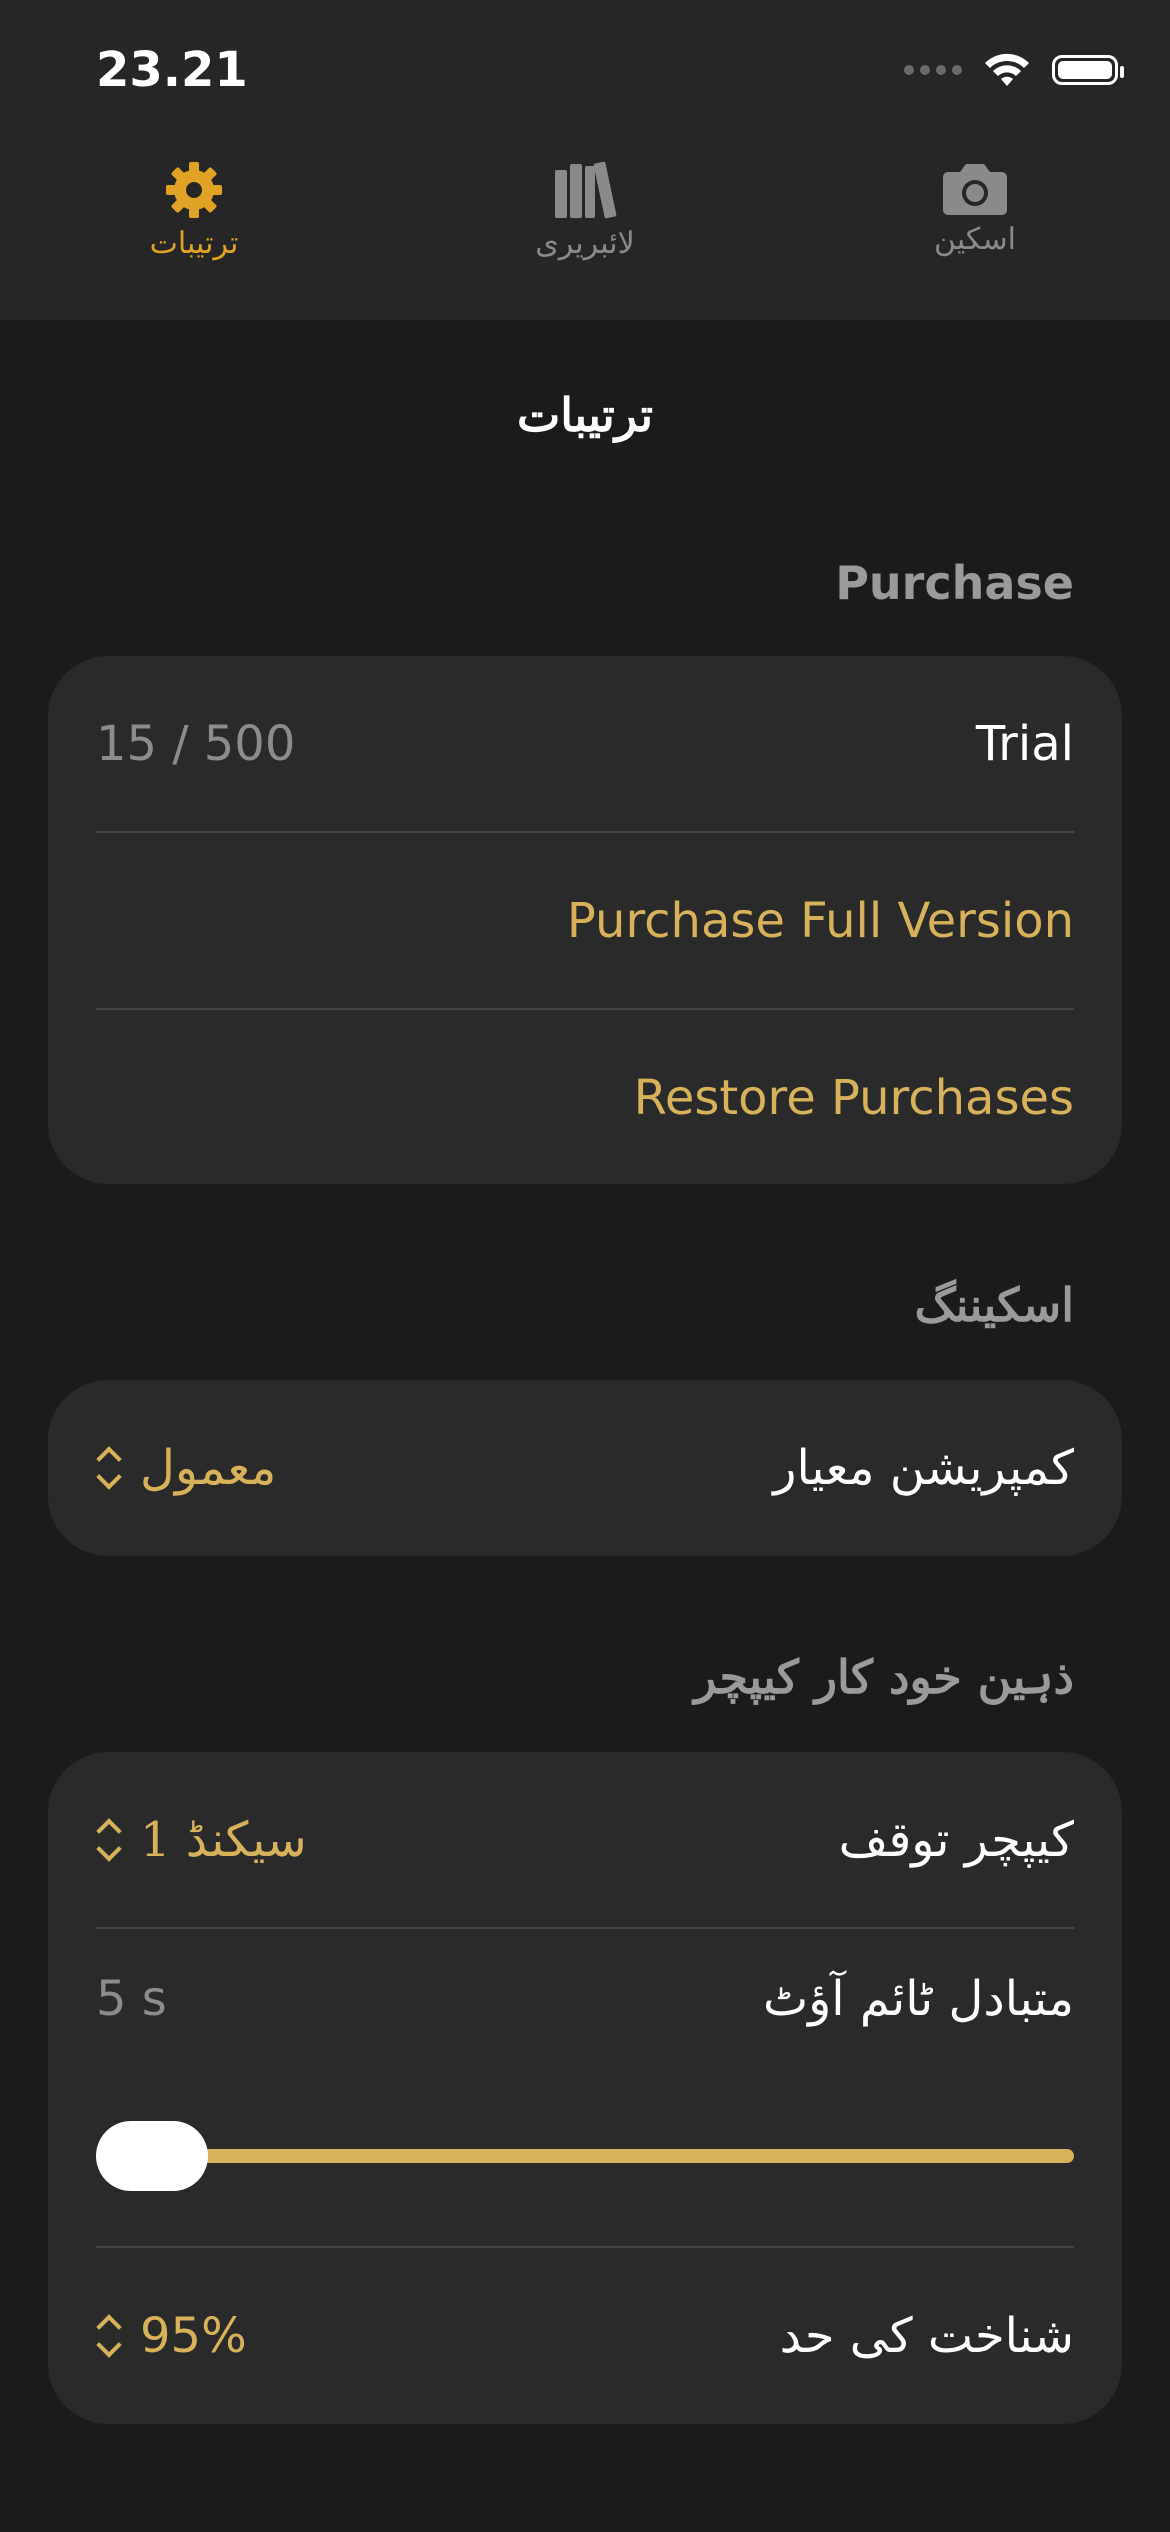 Image resolution: width=1170 pixels, height=2532 pixels. Describe the element at coordinates (994, 1305) in the screenshot. I see `scanning-section-title: اسکیننگ` at that location.